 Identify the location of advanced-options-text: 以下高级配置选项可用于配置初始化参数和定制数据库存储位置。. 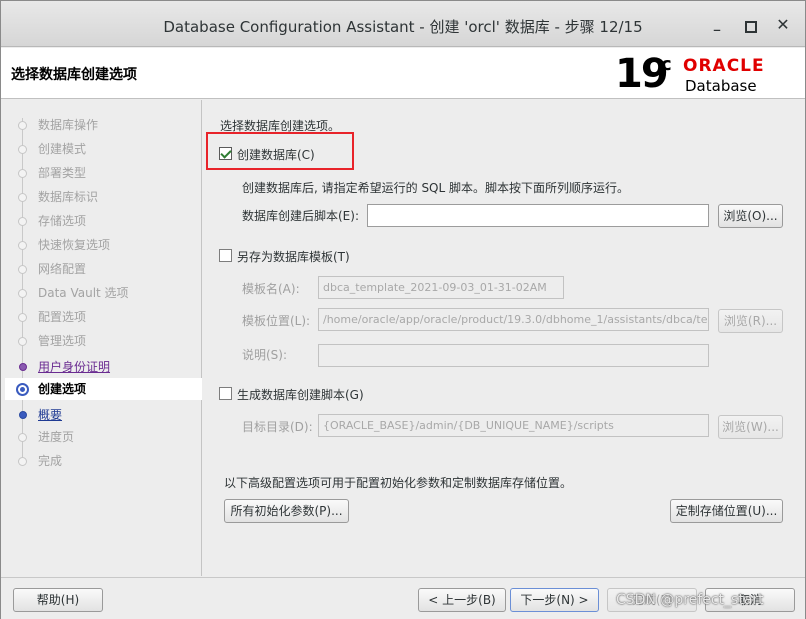
(398, 483).